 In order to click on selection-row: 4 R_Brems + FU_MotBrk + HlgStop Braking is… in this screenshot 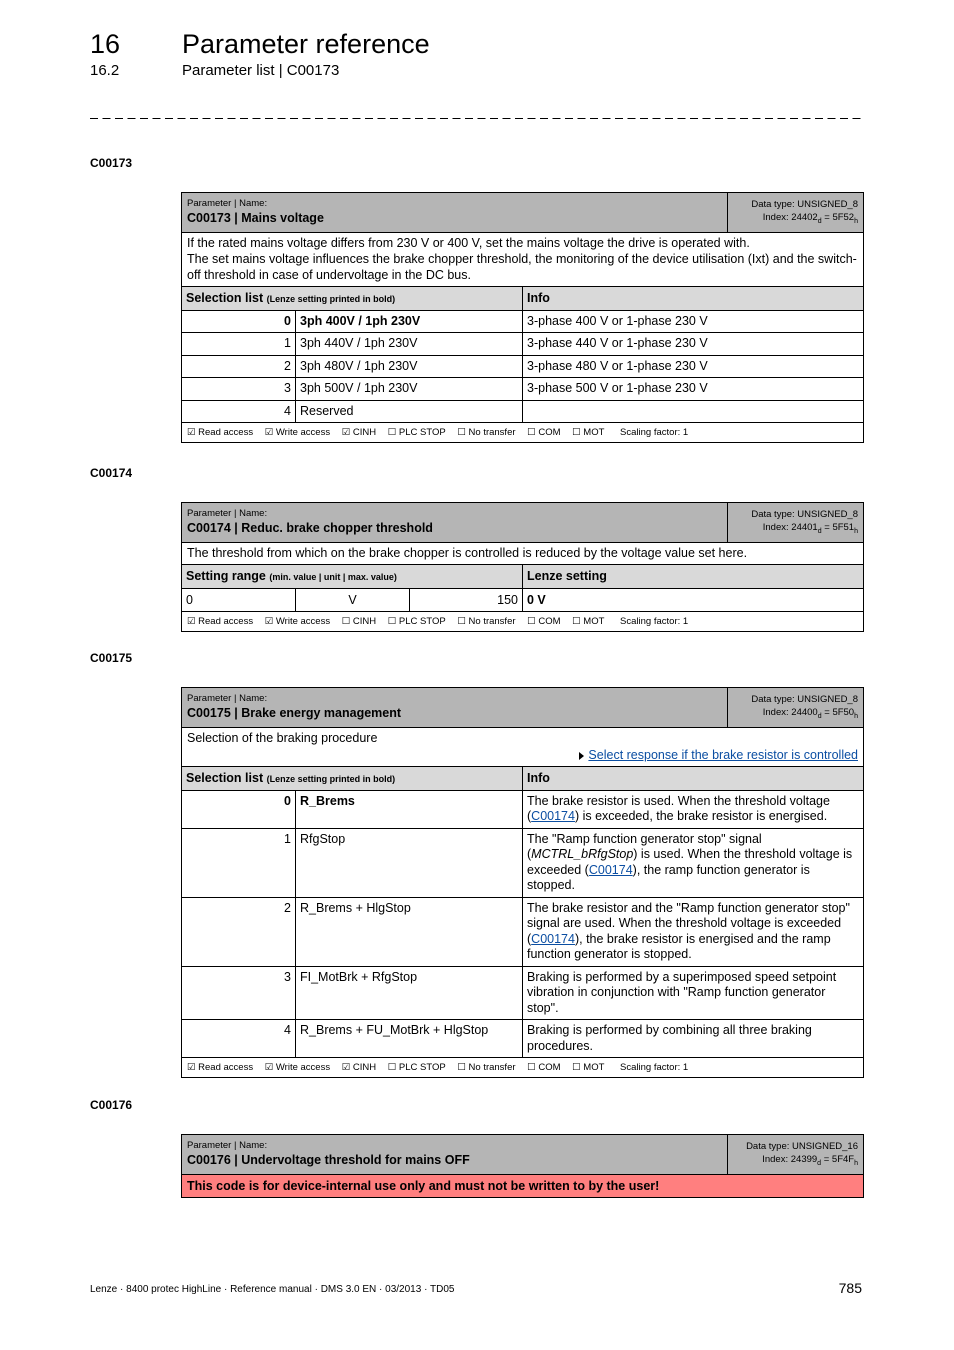, I will do `click(522, 1039)`.